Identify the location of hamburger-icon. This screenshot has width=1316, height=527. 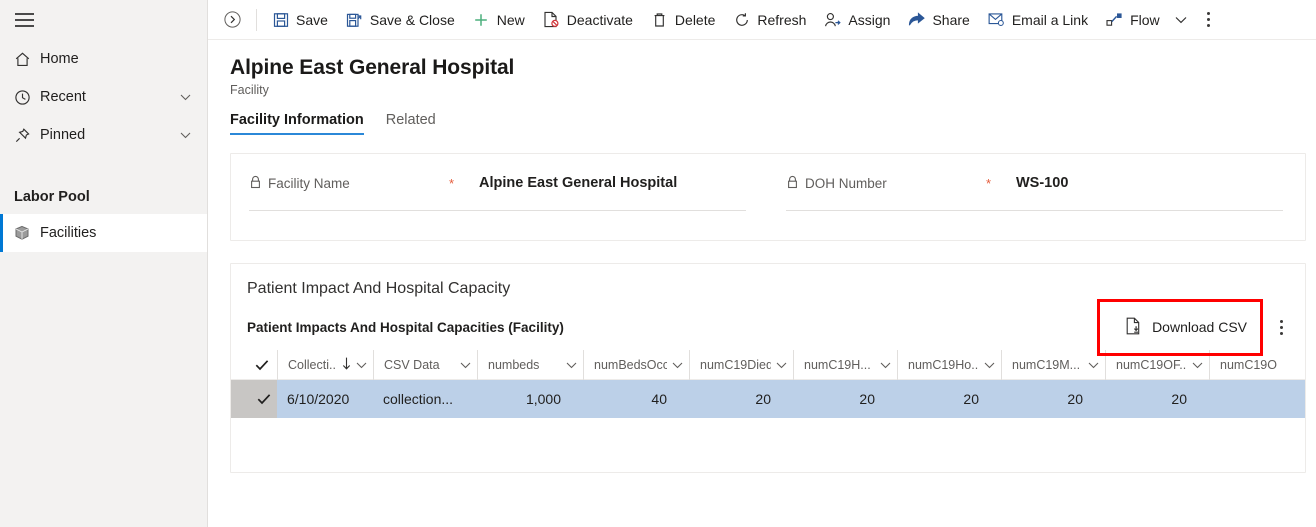
(24, 20).